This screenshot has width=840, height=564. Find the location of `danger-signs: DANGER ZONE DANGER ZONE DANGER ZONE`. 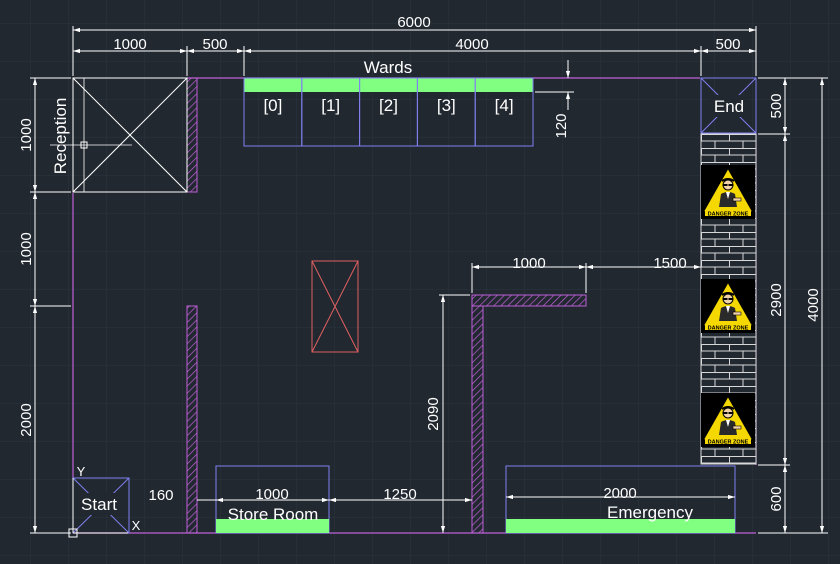

danger-signs: DANGER ZONE DANGER ZONE DANGER ZONE is located at coordinates (728, 306).